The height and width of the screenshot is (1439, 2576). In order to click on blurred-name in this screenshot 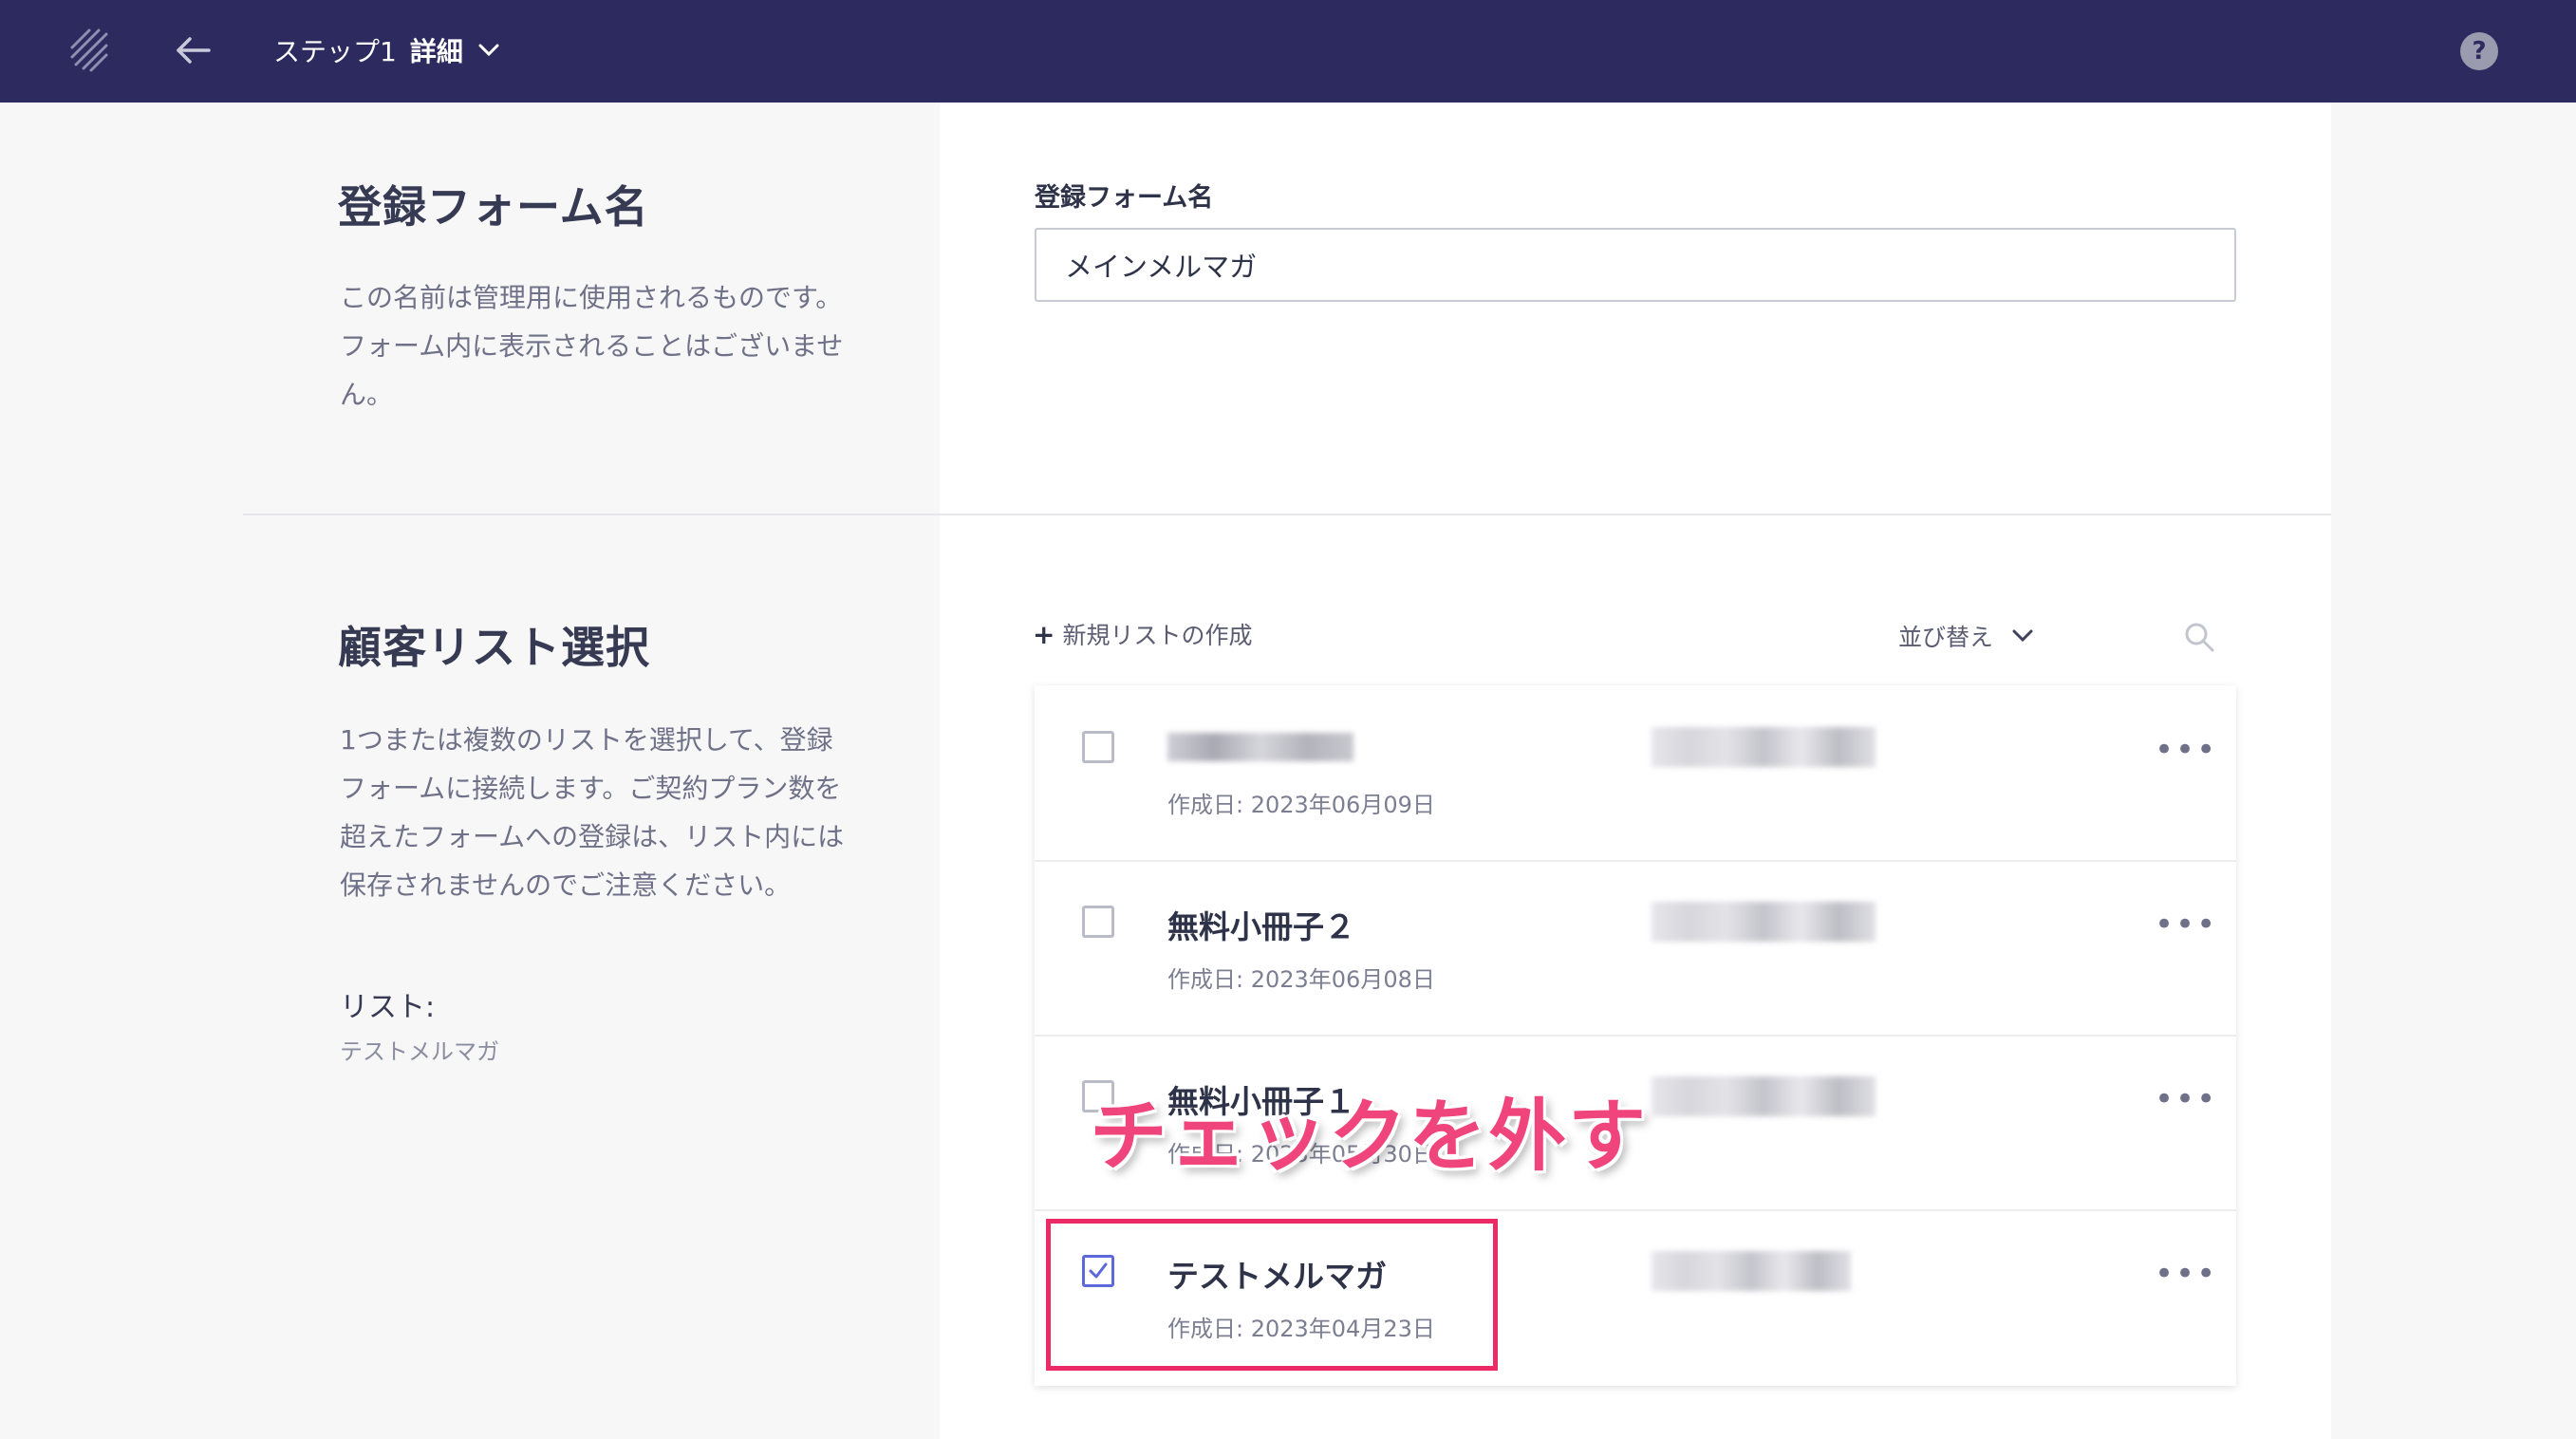, I will do `click(1260, 747)`.